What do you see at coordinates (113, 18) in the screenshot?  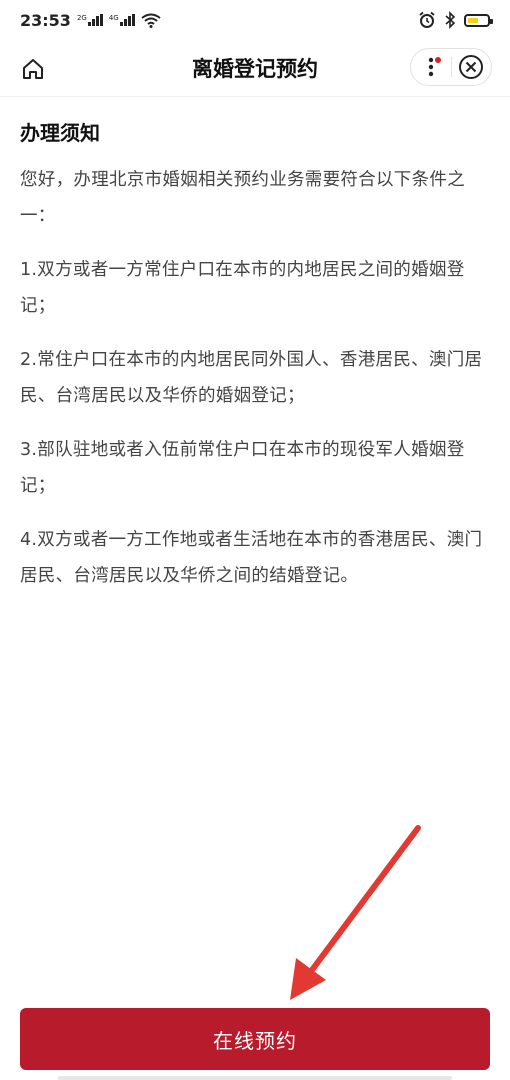 I see `network-4g-label: 4G` at bounding box center [113, 18].